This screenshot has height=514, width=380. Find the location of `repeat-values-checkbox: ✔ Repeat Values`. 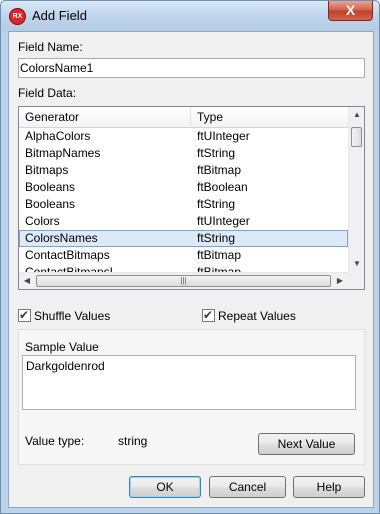

repeat-values-checkbox: ✔ Repeat Values is located at coordinates (249, 316).